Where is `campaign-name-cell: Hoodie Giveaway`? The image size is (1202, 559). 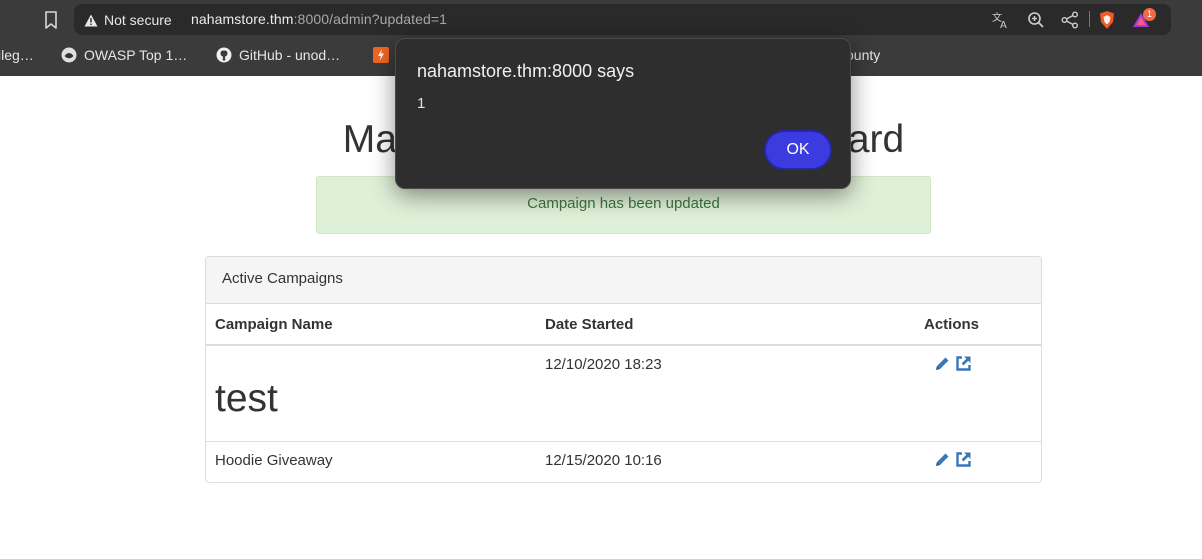
campaign-name-cell: Hoodie Giveaway is located at coordinates (371, 461).